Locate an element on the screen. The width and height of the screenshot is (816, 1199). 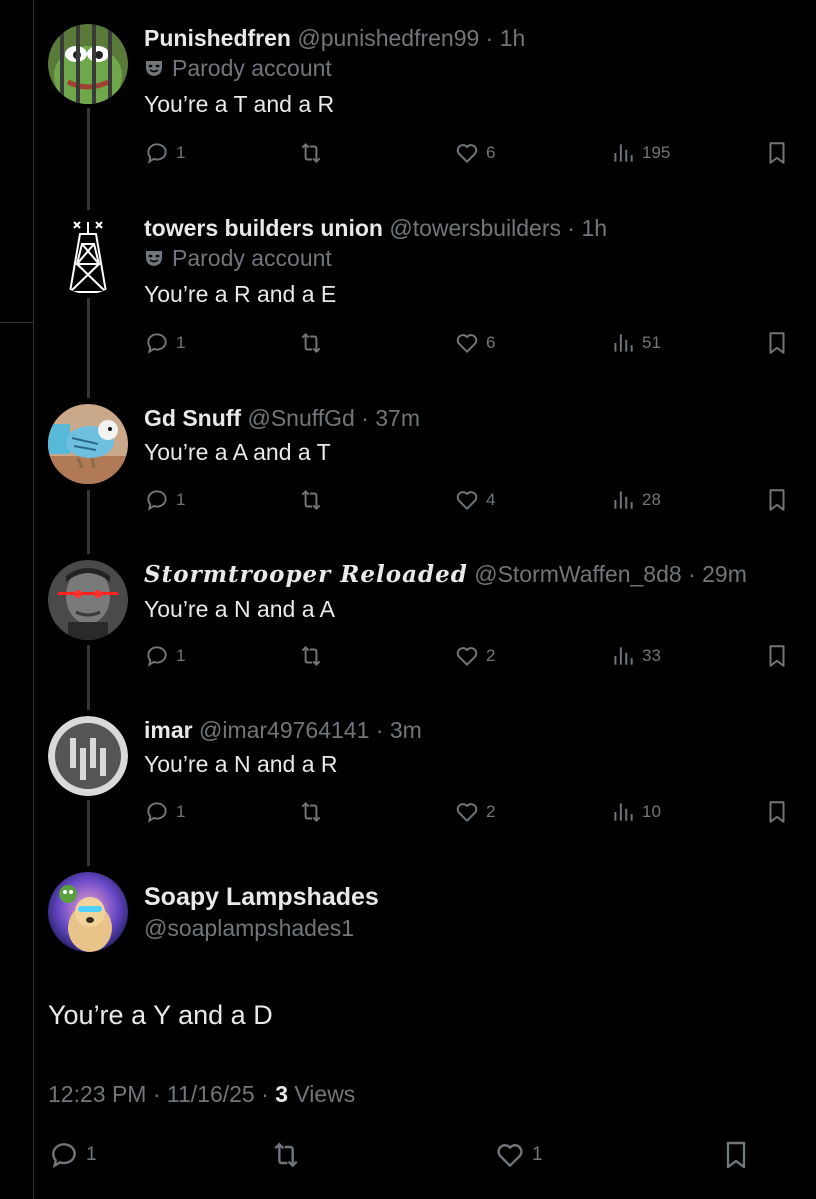
display-name: Punishedfren is located at coordinates (217, 38).